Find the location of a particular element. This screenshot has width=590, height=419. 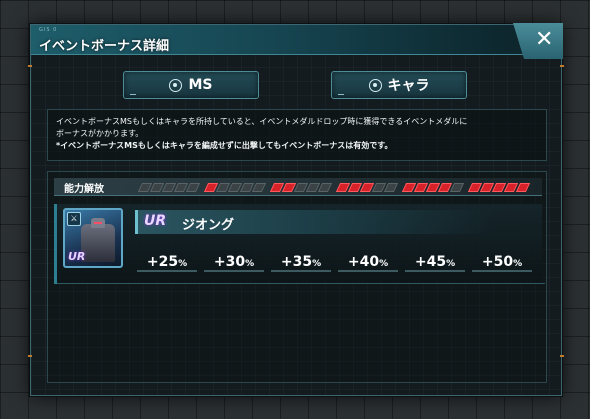

bonus-number: +45 is located at coordinates (430, 262).